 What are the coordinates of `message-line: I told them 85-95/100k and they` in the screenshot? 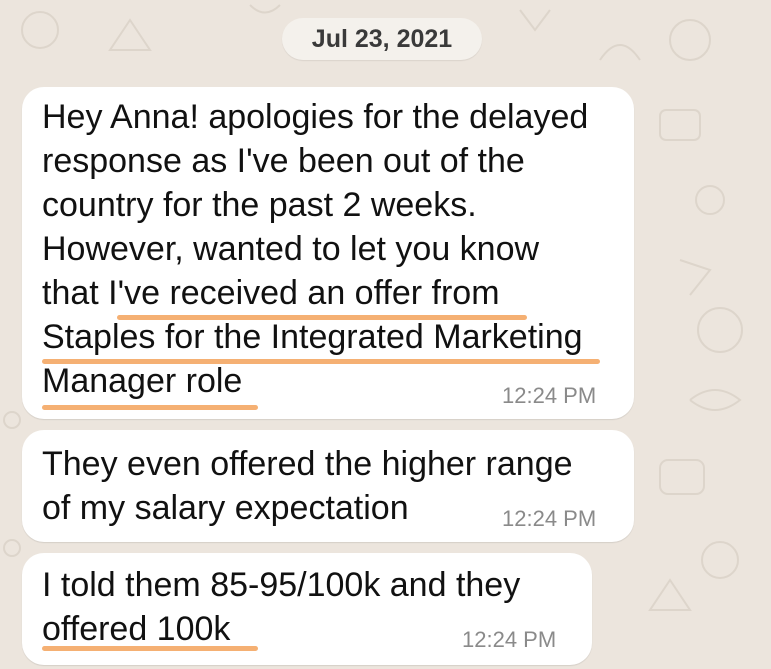 It's located at (281, 585).